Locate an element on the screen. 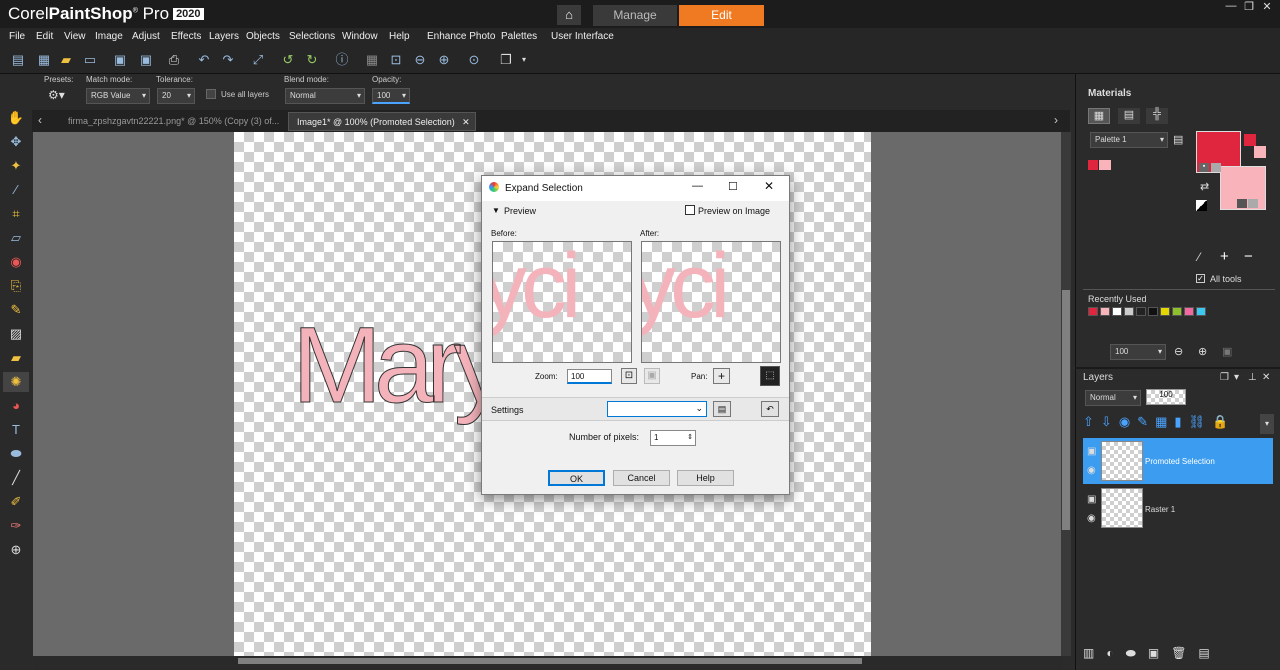 This screenshot has width=1280, height=670. shape-tool-icon: ⬬ is located at coordinates (16, 454).